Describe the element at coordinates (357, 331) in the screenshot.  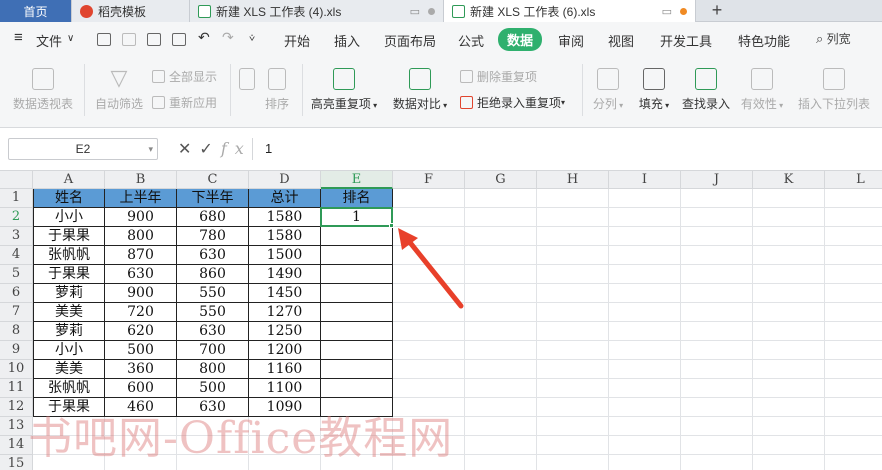
I see `cell-E8` at that location.